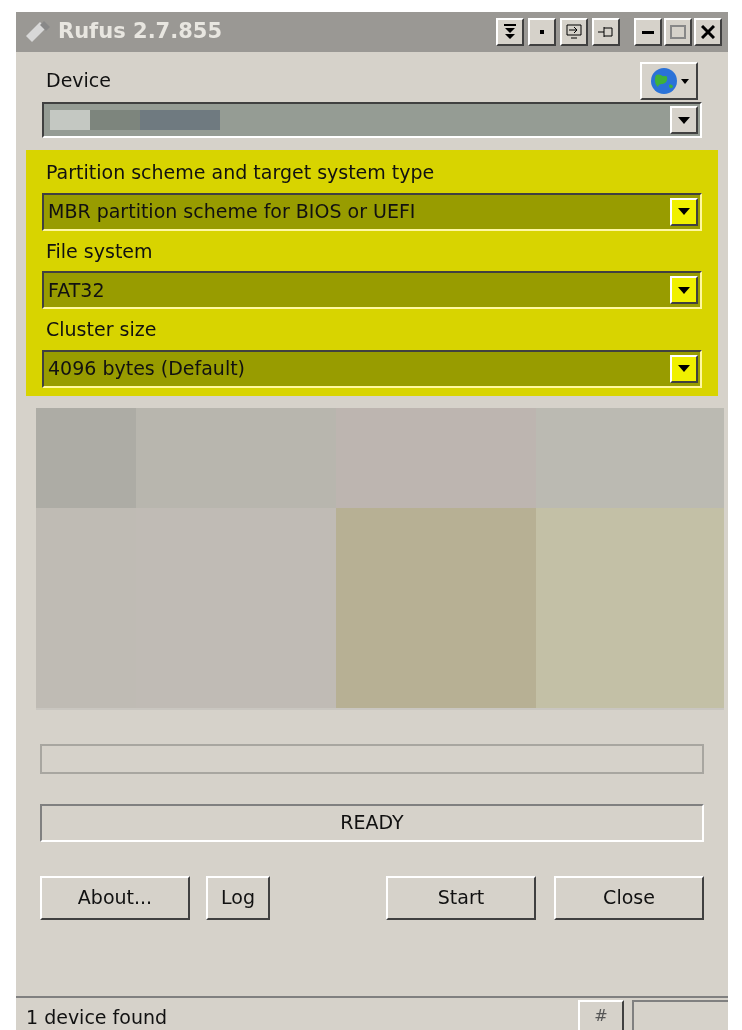 The image size is (742, 1030). Describe the element at coordinates (542, 32) in the screenshot. I see `minimize-tray-button` at that location.